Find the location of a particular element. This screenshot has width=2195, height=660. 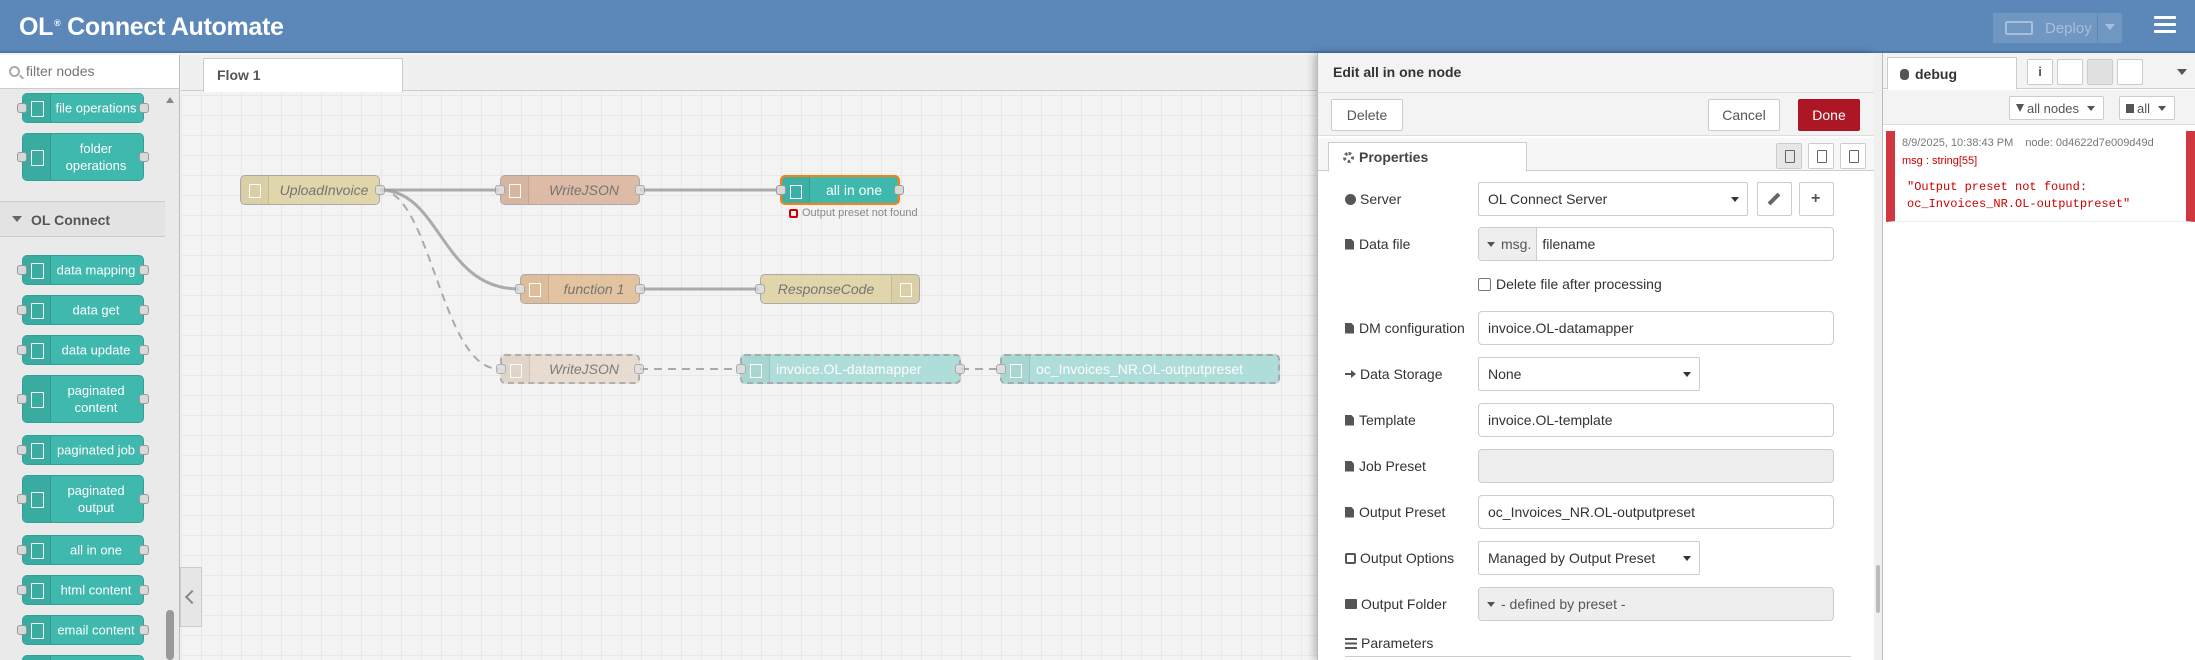

sidebar-menu-caret-icon is located at coordinates (2182, 72).